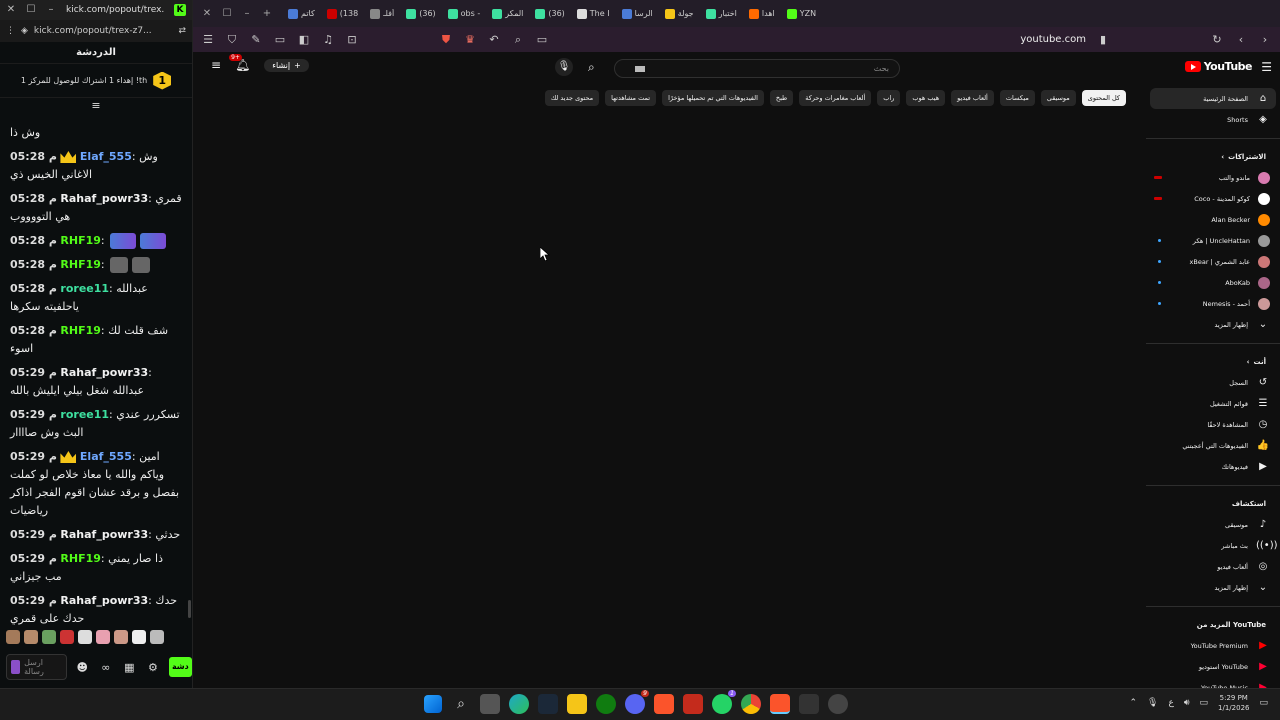 This screenshot has height=720, width=1280. I want to click on create-button: إنشاء +, so click(286, 65).